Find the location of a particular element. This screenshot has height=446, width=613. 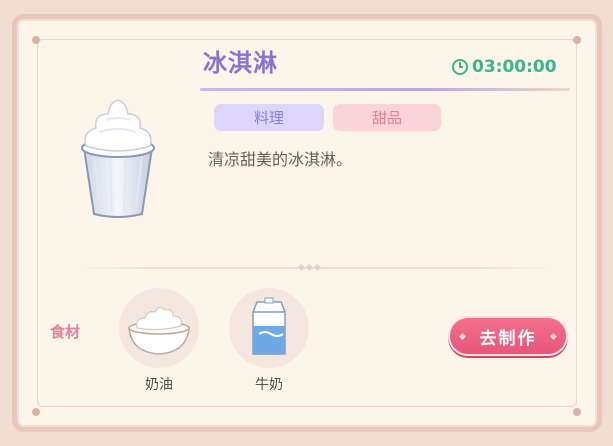

ingredient-milk: 牛奶 is located at coordinates (269, 341).